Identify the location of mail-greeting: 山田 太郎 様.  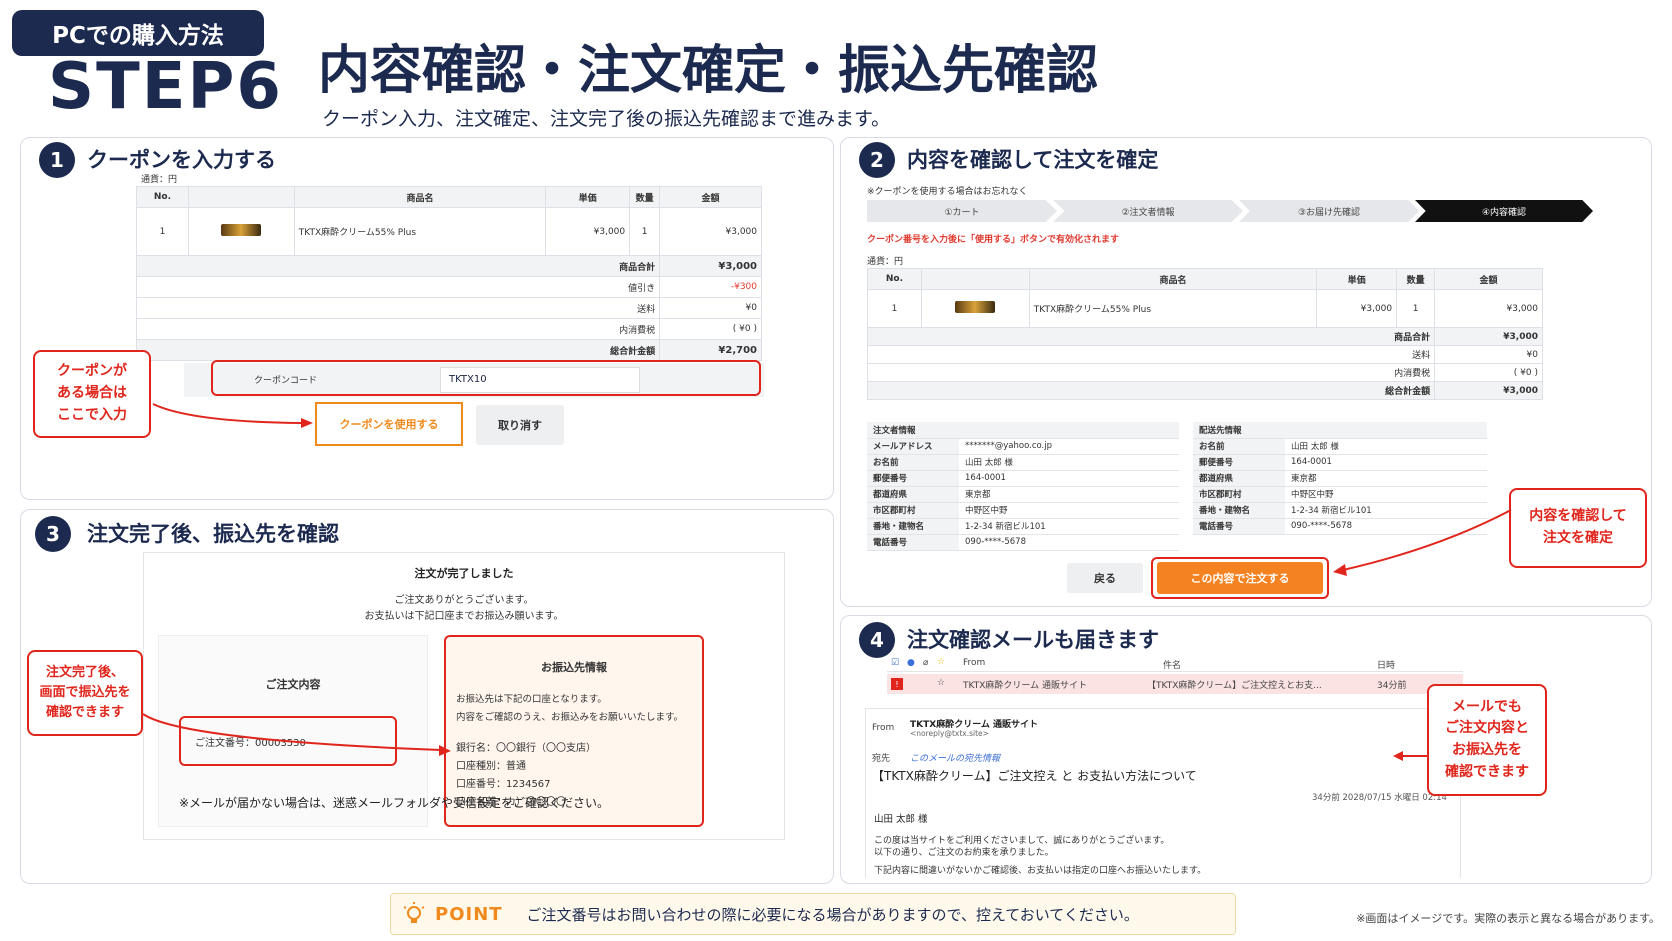
(901, 819).